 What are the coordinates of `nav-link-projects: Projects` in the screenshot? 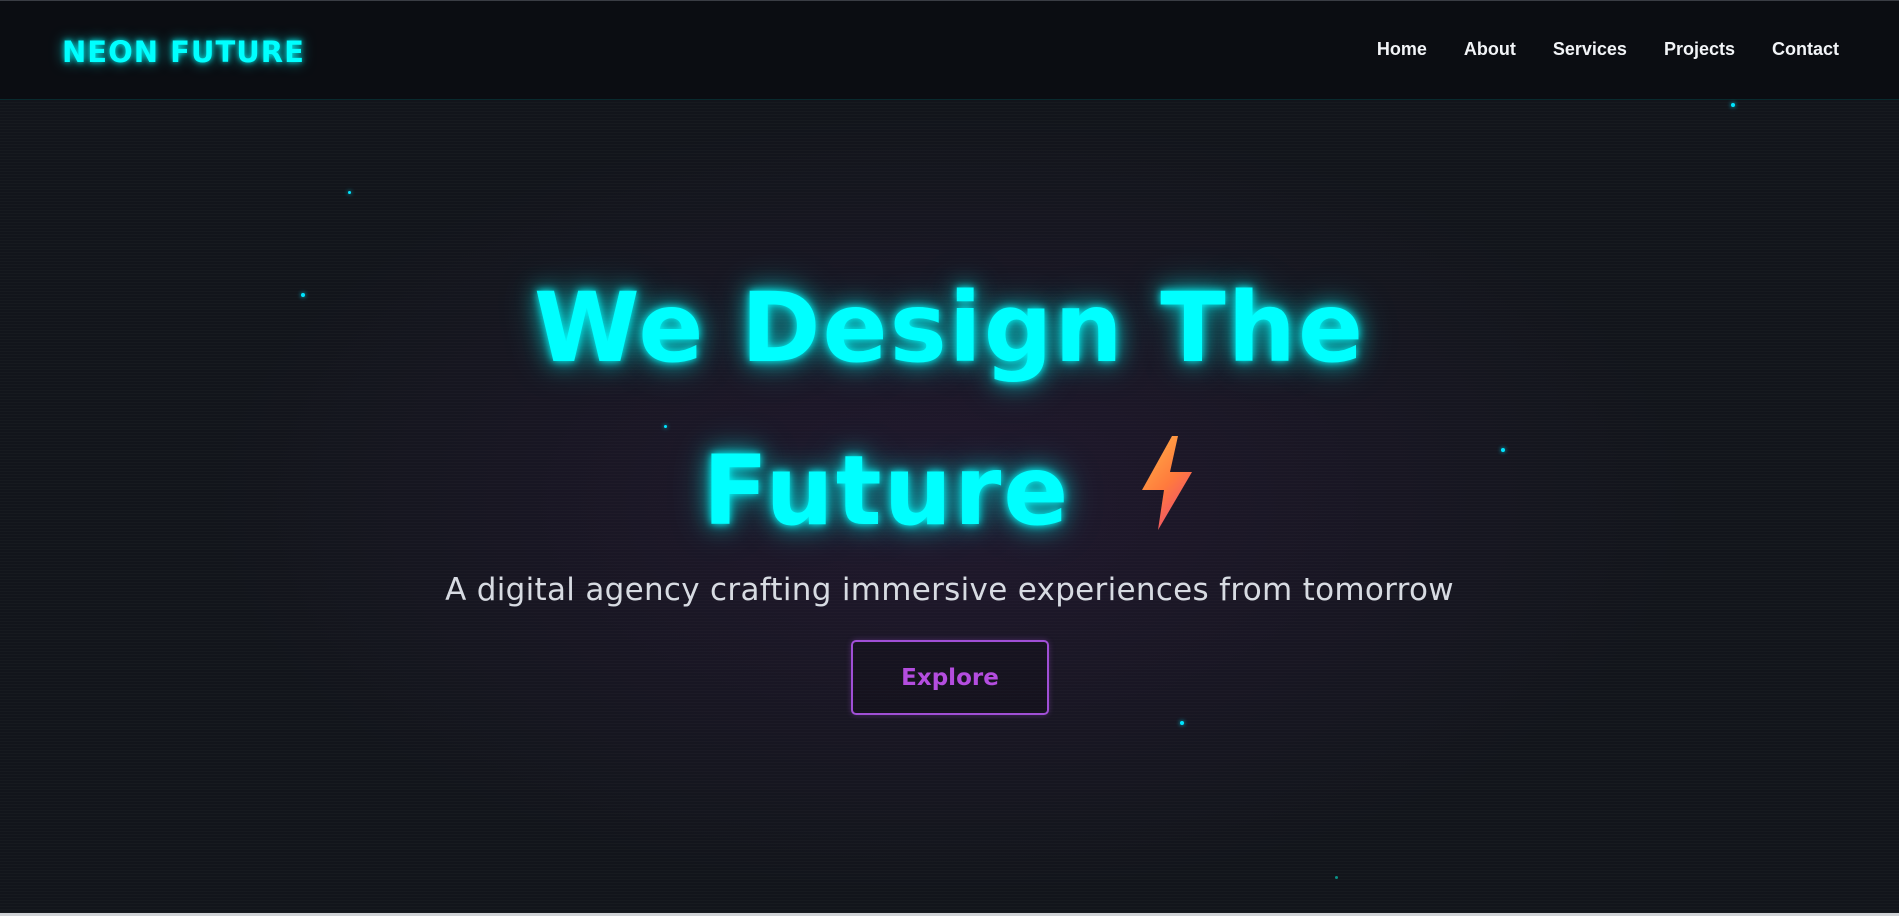 It's located at (1699, 49).